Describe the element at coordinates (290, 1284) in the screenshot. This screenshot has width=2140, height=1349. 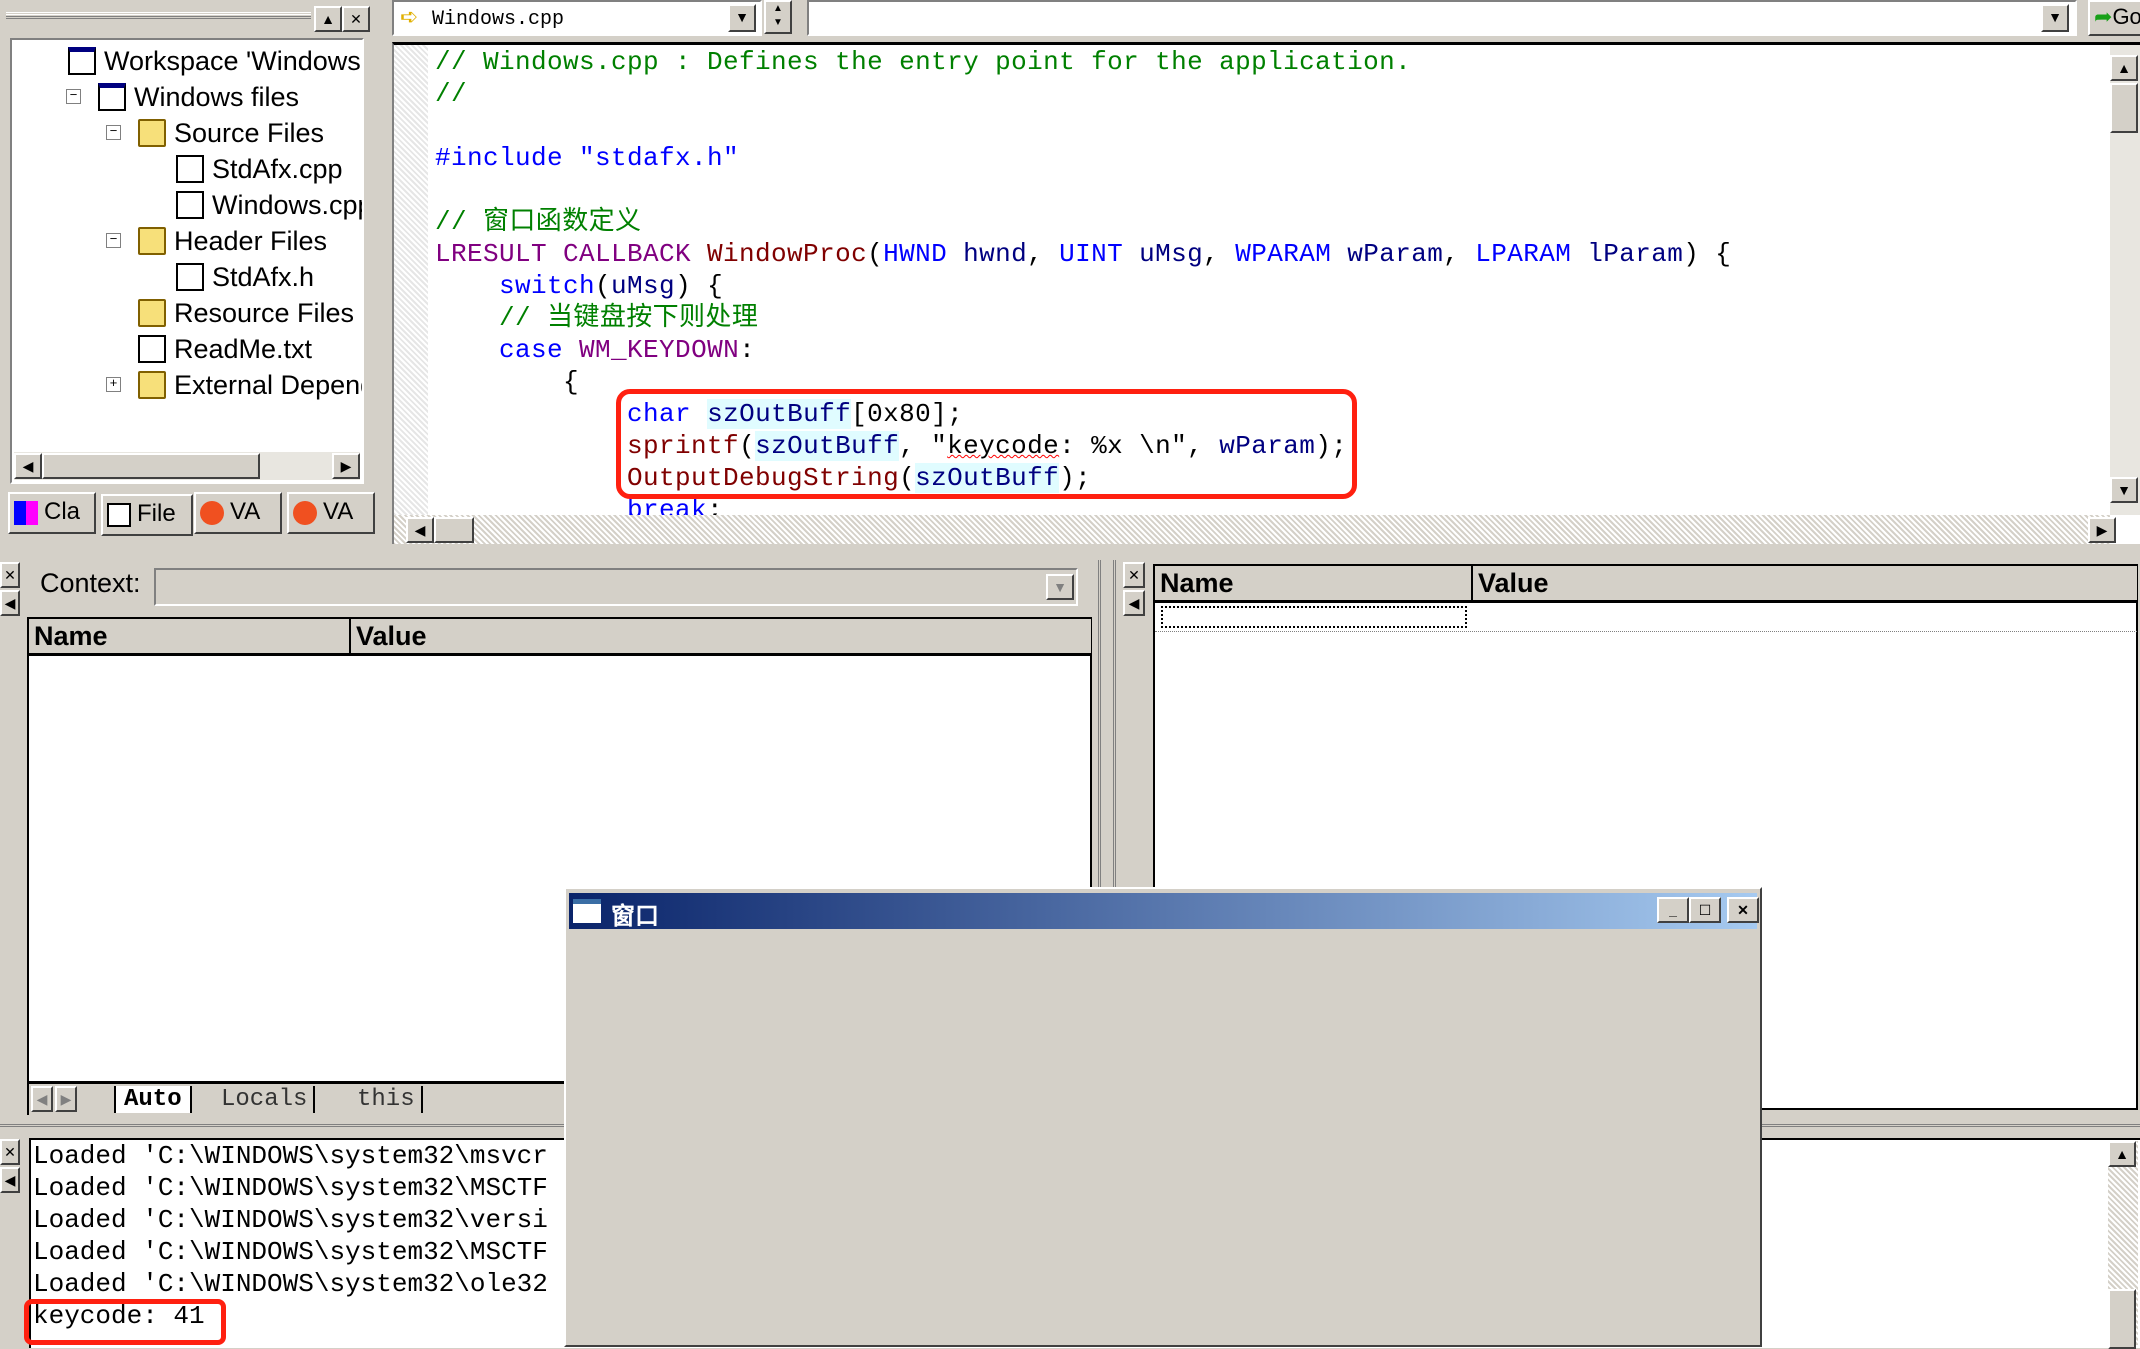
I see `output-line: Loaded 'C:\WINDOWS\system32\ole32` at that location.